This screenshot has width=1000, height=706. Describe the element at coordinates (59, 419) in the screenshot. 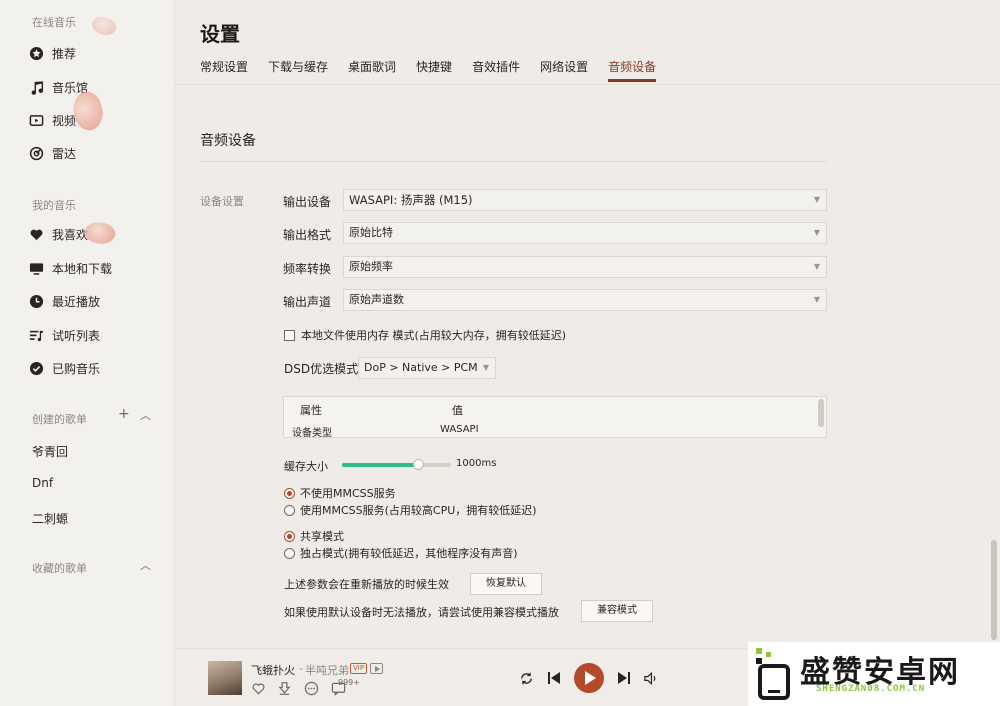

I see `created-playlists-section-title: 创建的歌单` at that location.